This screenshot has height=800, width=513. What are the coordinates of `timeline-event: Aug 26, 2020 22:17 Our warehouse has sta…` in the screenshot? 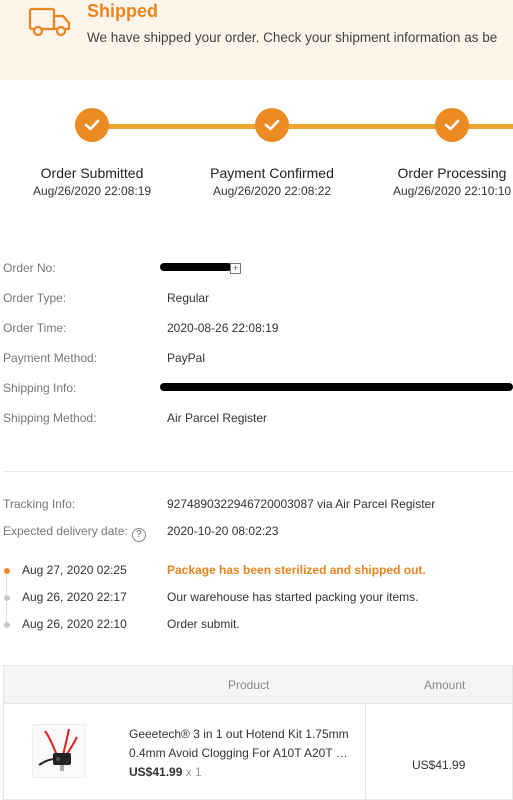 It's located at (256, 597).